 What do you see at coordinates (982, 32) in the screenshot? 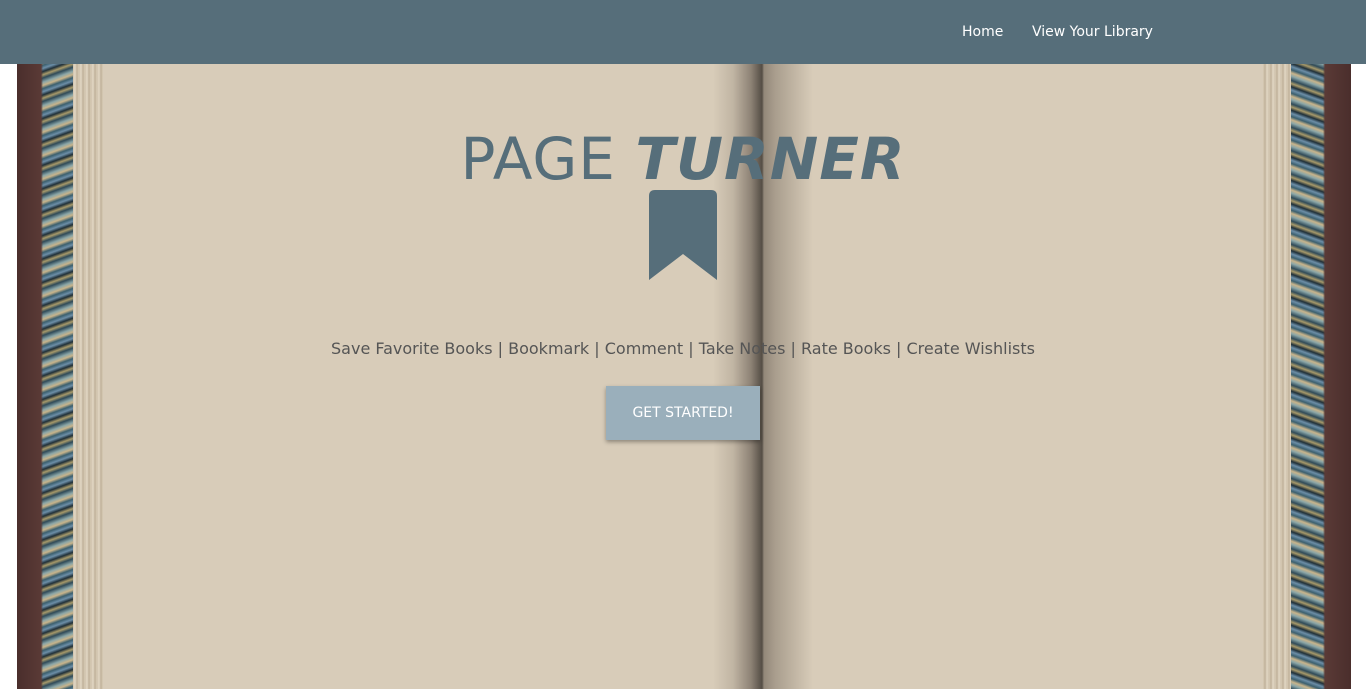
I see `nav-home-link: Home` at bounding box center [982, 32].